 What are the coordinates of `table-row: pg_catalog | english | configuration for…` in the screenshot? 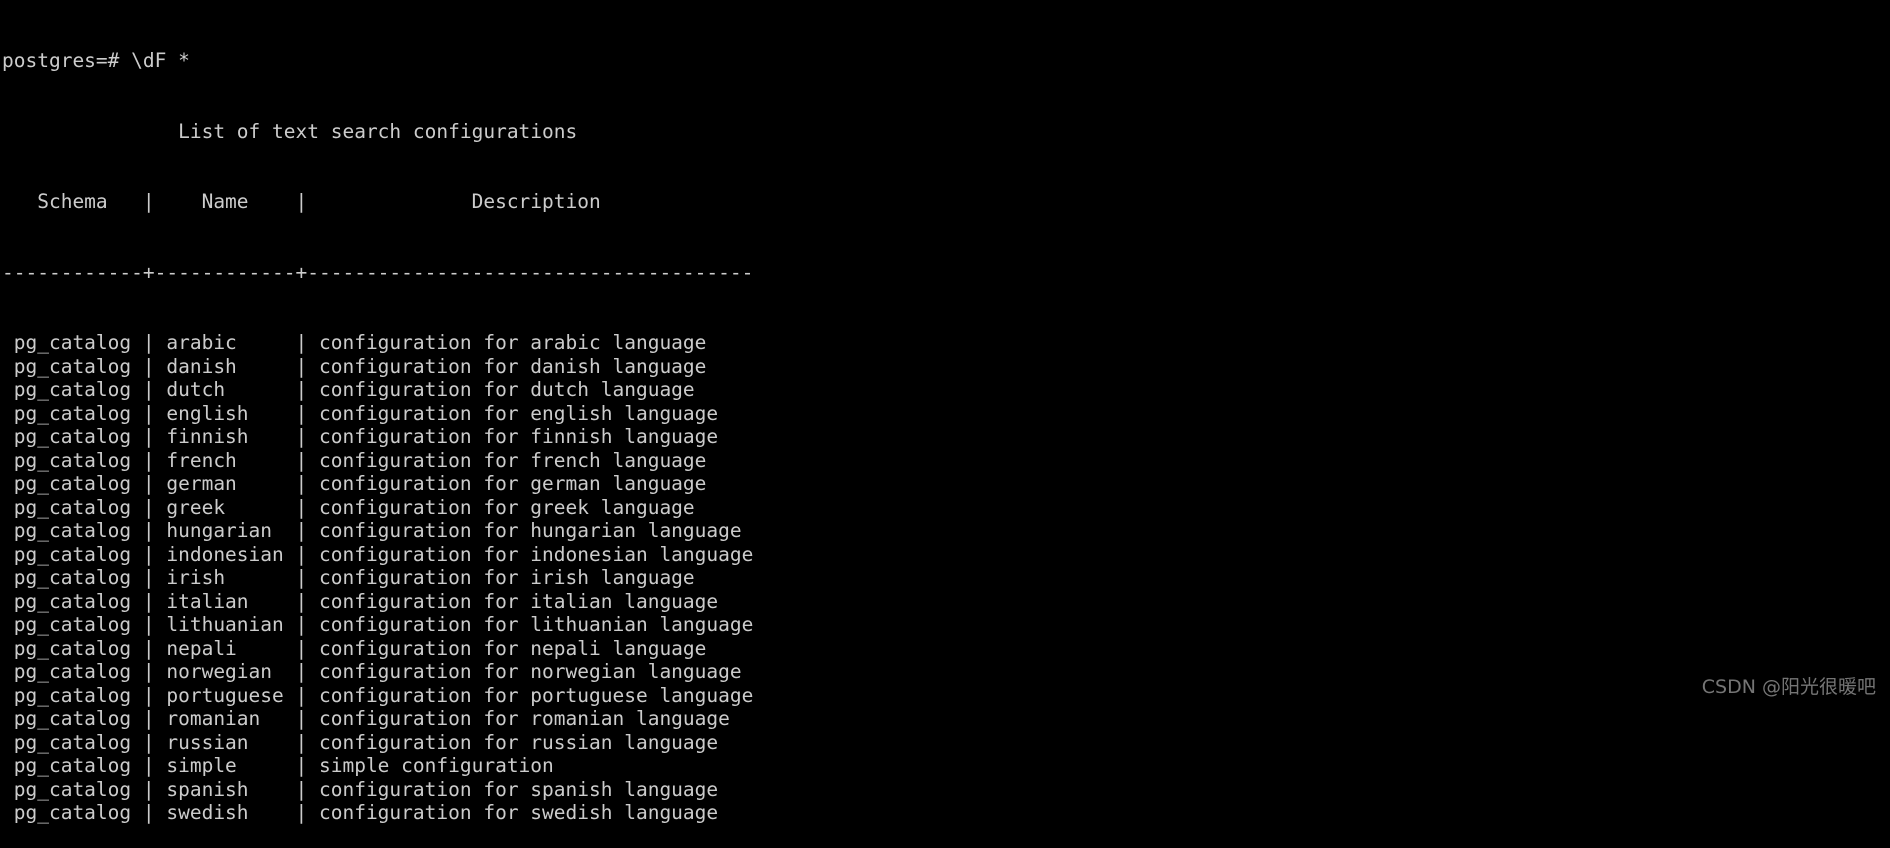 It's located at (360, 413).